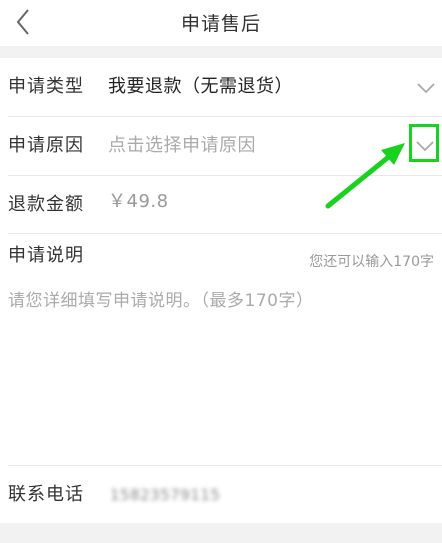  I want to click on contact-phone-label: 联系电话, so click(46, 494).